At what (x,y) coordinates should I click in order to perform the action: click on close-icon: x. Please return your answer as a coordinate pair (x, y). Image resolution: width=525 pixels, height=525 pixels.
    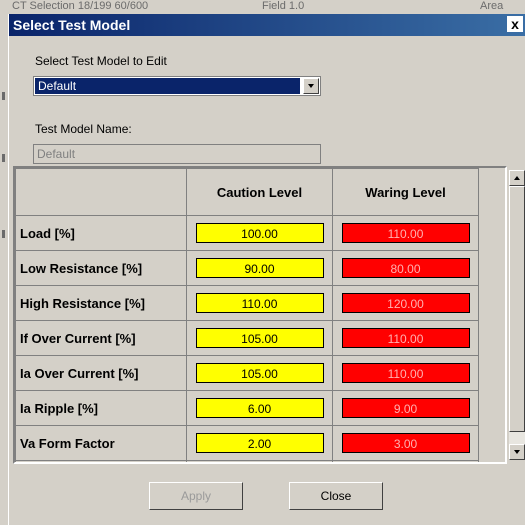
    Looking at the image, I should click on (515, 24).